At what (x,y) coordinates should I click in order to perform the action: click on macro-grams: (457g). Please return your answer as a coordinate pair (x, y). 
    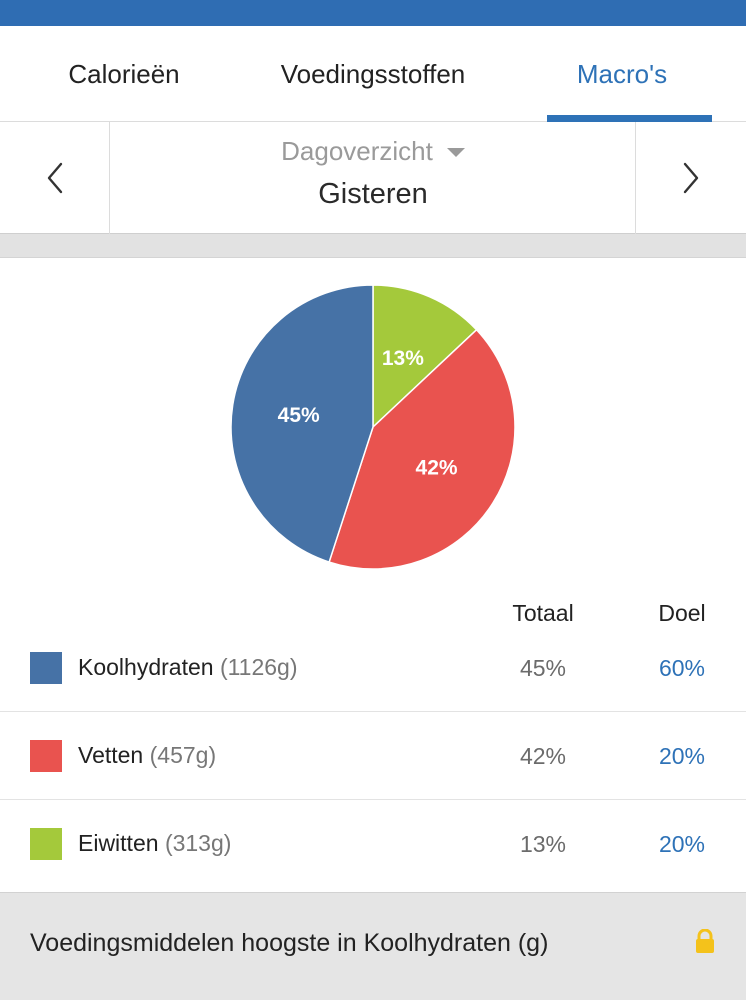
    Looking at the image, I should click on (183, 755).